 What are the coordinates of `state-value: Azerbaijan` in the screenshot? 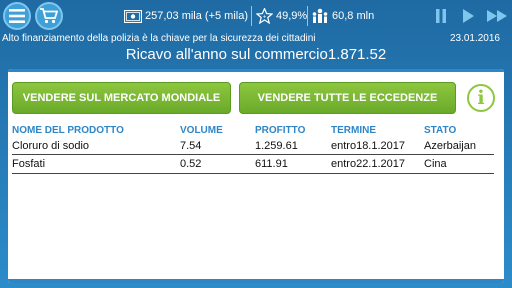 It's located at (450, 146).